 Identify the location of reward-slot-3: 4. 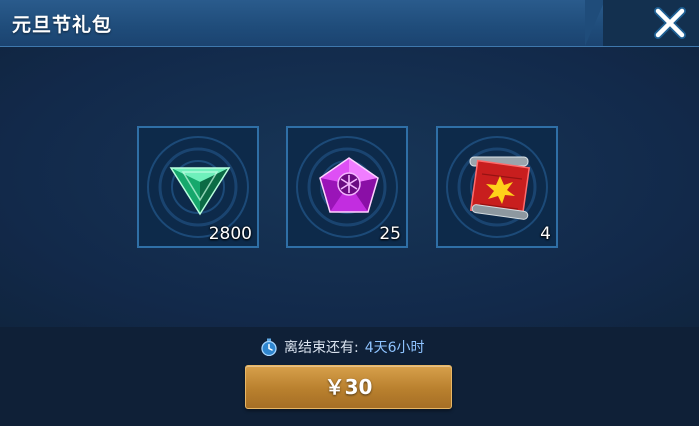
(497, 187).